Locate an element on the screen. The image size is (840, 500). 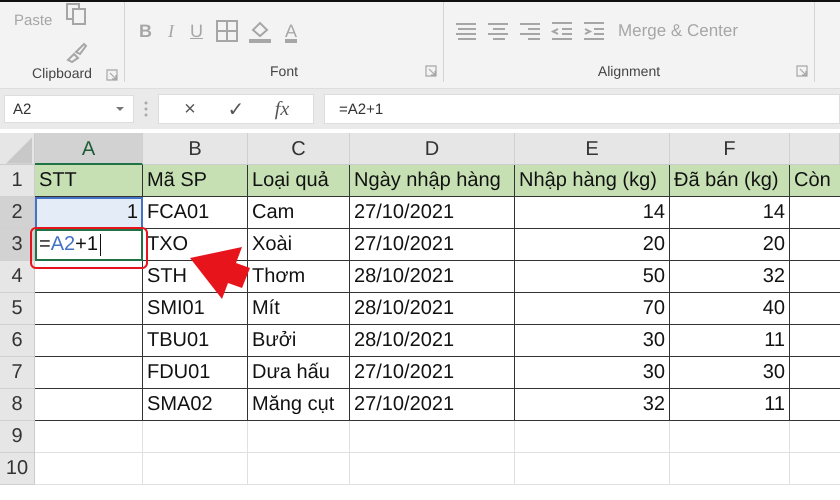
table-cell: Mít is located at coordinates (299, 309).